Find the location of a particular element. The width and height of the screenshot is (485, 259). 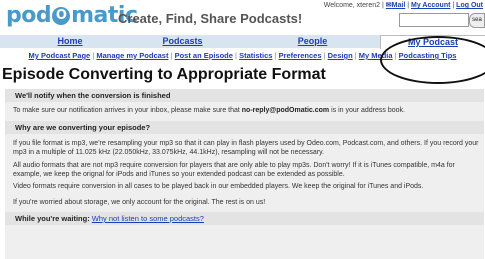

logo-text-pod: pod is located at coordinates (29, 15).